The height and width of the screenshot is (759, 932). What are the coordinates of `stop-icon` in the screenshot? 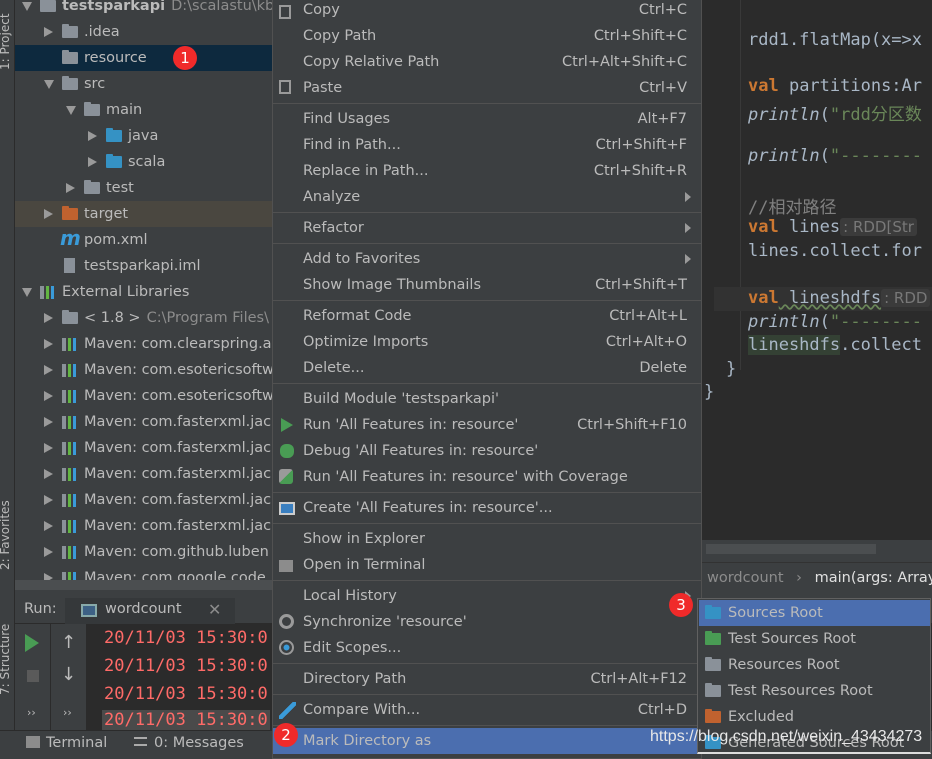 It's located at (33, 676).